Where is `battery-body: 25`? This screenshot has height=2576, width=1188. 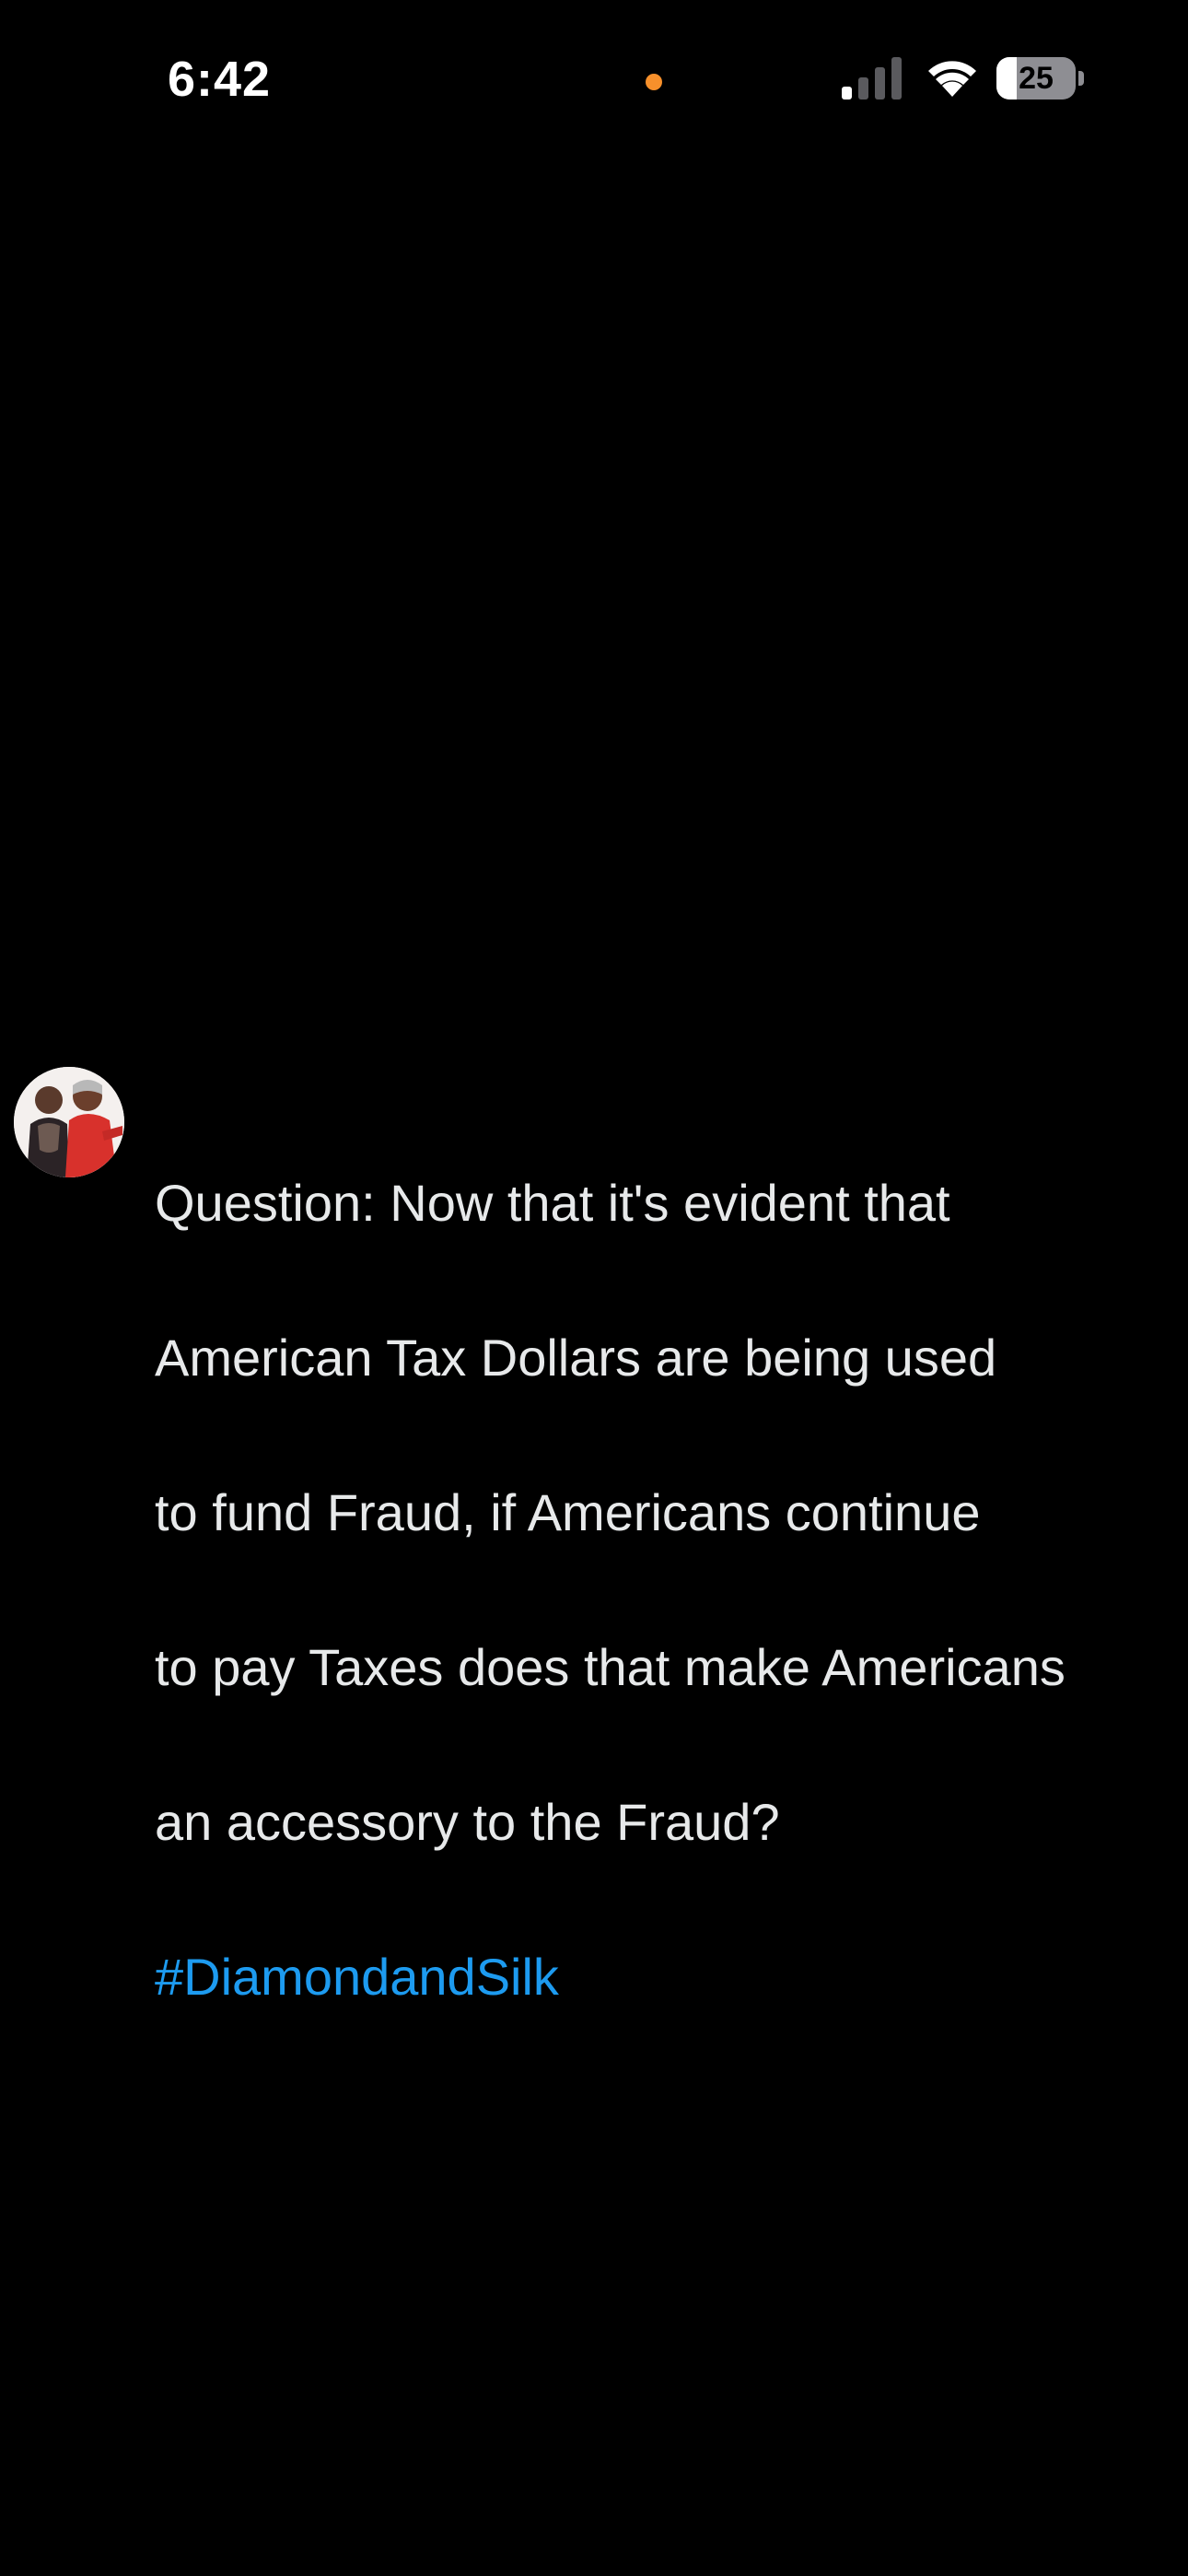 battery-body: 25 is located at coordinates (1036, 78).